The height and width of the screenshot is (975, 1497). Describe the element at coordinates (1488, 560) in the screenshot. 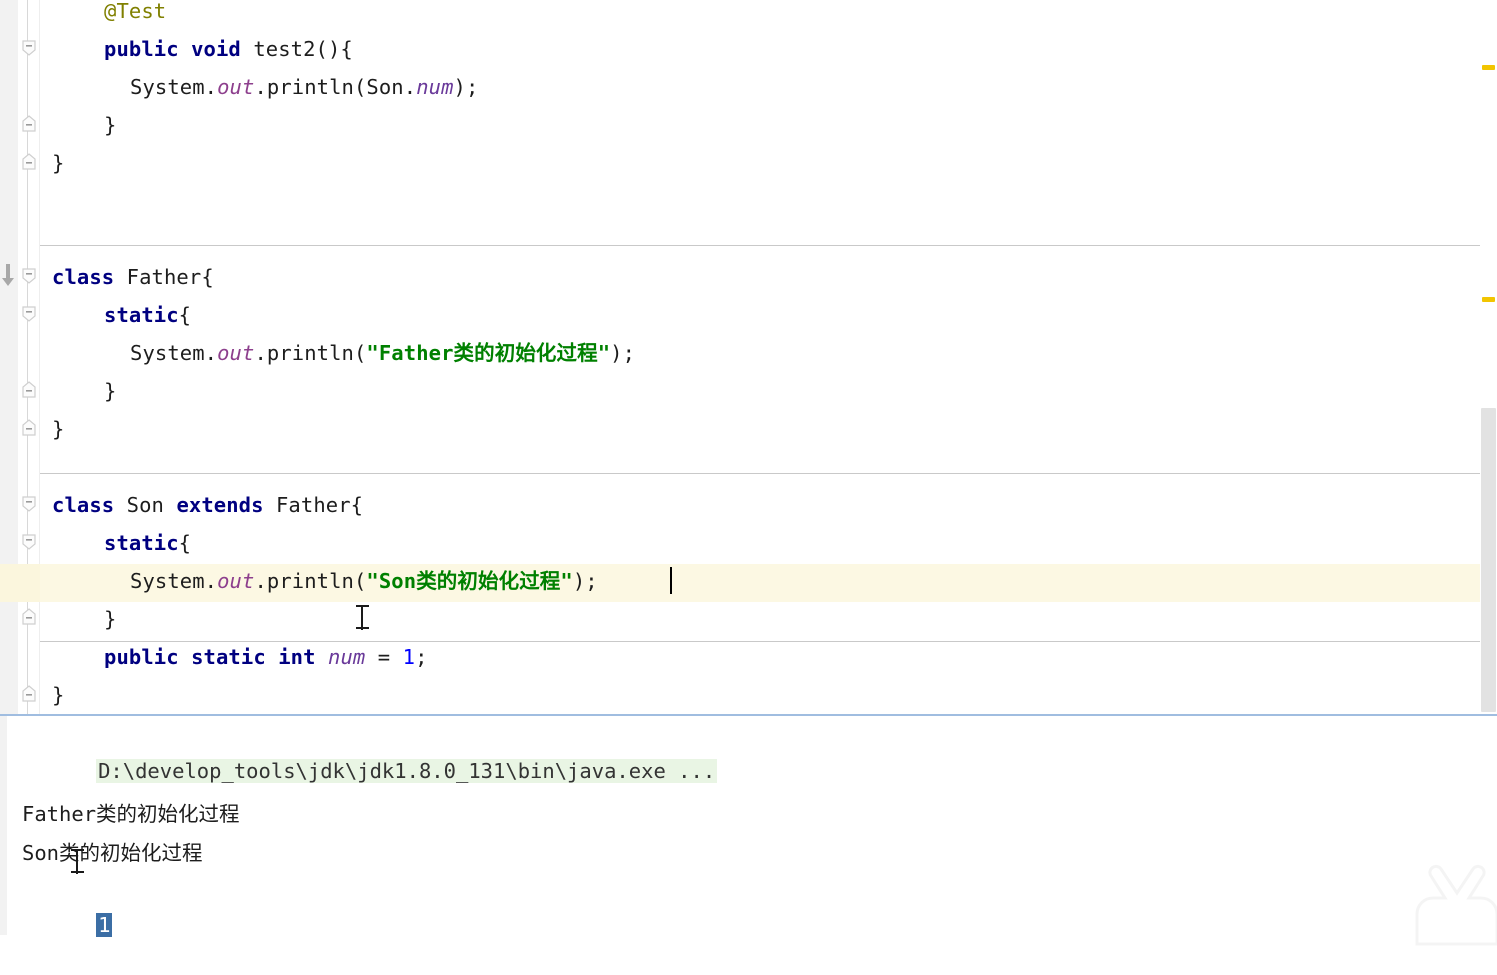

I see `editor-scrollbar-thumb` at that location.